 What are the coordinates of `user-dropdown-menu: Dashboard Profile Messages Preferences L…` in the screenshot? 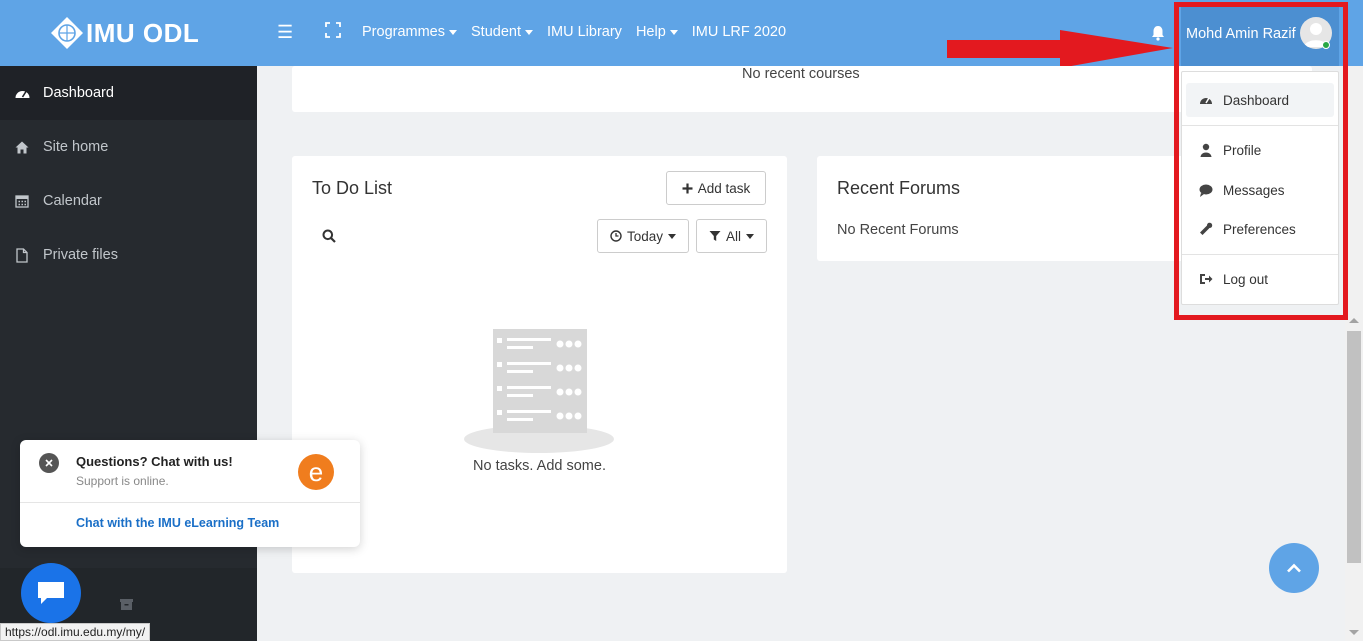 It's located at (1260, 188).